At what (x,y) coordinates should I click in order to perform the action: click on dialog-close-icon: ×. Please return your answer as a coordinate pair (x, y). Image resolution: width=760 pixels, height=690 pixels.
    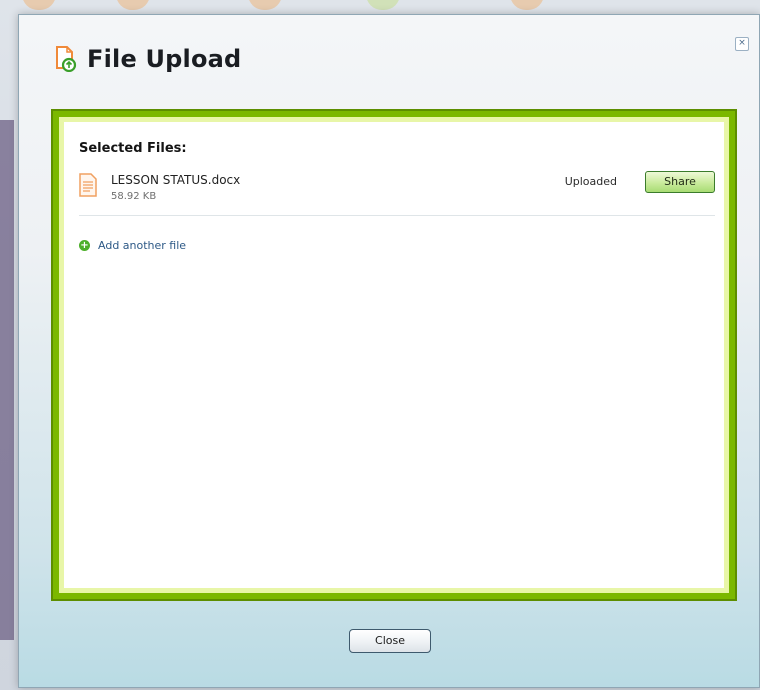
    Looking at the image, I should click on (742, 44).